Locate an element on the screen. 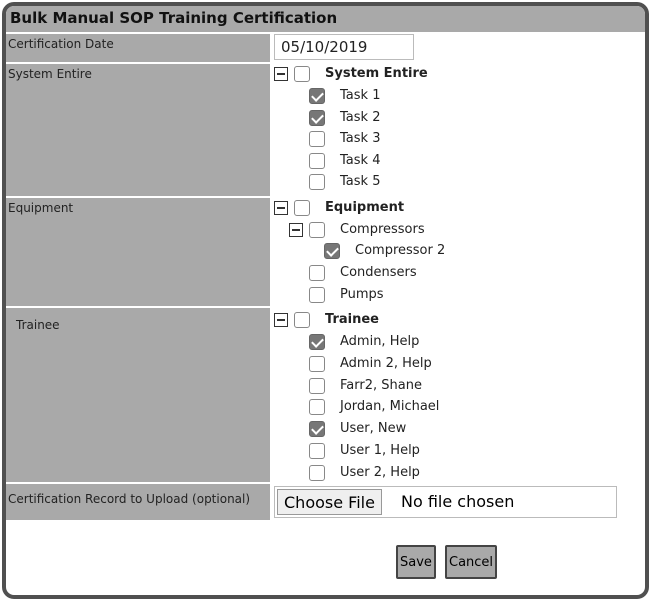  tree-node-label: User, New is located at coordinates (373, 429).